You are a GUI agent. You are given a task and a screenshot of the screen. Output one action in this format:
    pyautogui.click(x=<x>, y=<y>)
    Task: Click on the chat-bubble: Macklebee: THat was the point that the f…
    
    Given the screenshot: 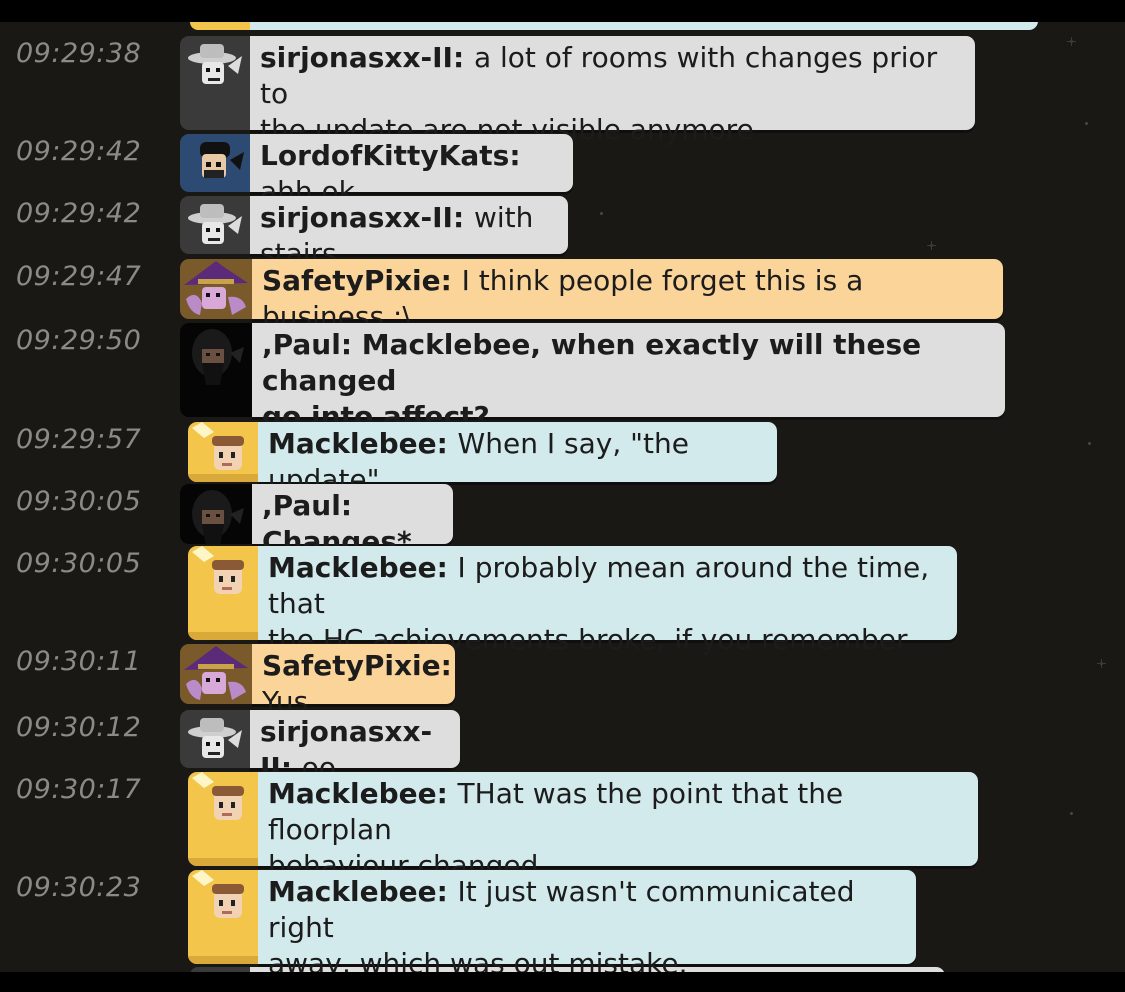 What is the action you would take?
    pyautogui.click(x=618, y=827)
    